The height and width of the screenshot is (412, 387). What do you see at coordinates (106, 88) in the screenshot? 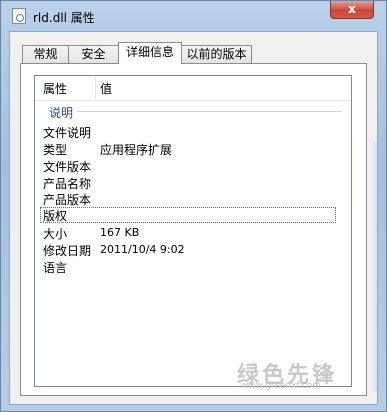
I see `column-header-value: 值` at bounding box center [106, 88].